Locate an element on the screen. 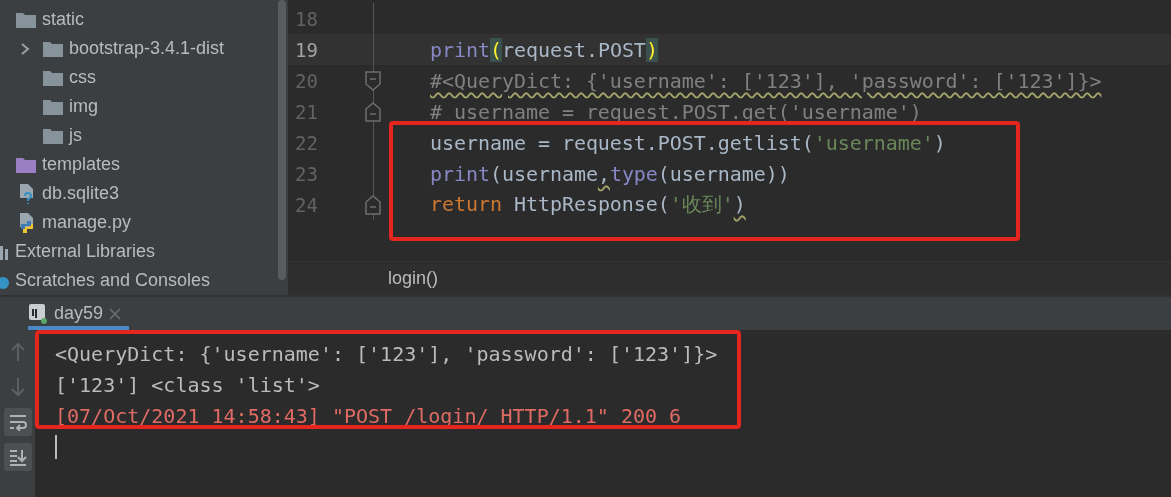 The height and width of the screenshot is (497, 1171). tree-item: Scratches and Consoles is located at coordinates (113, 280).